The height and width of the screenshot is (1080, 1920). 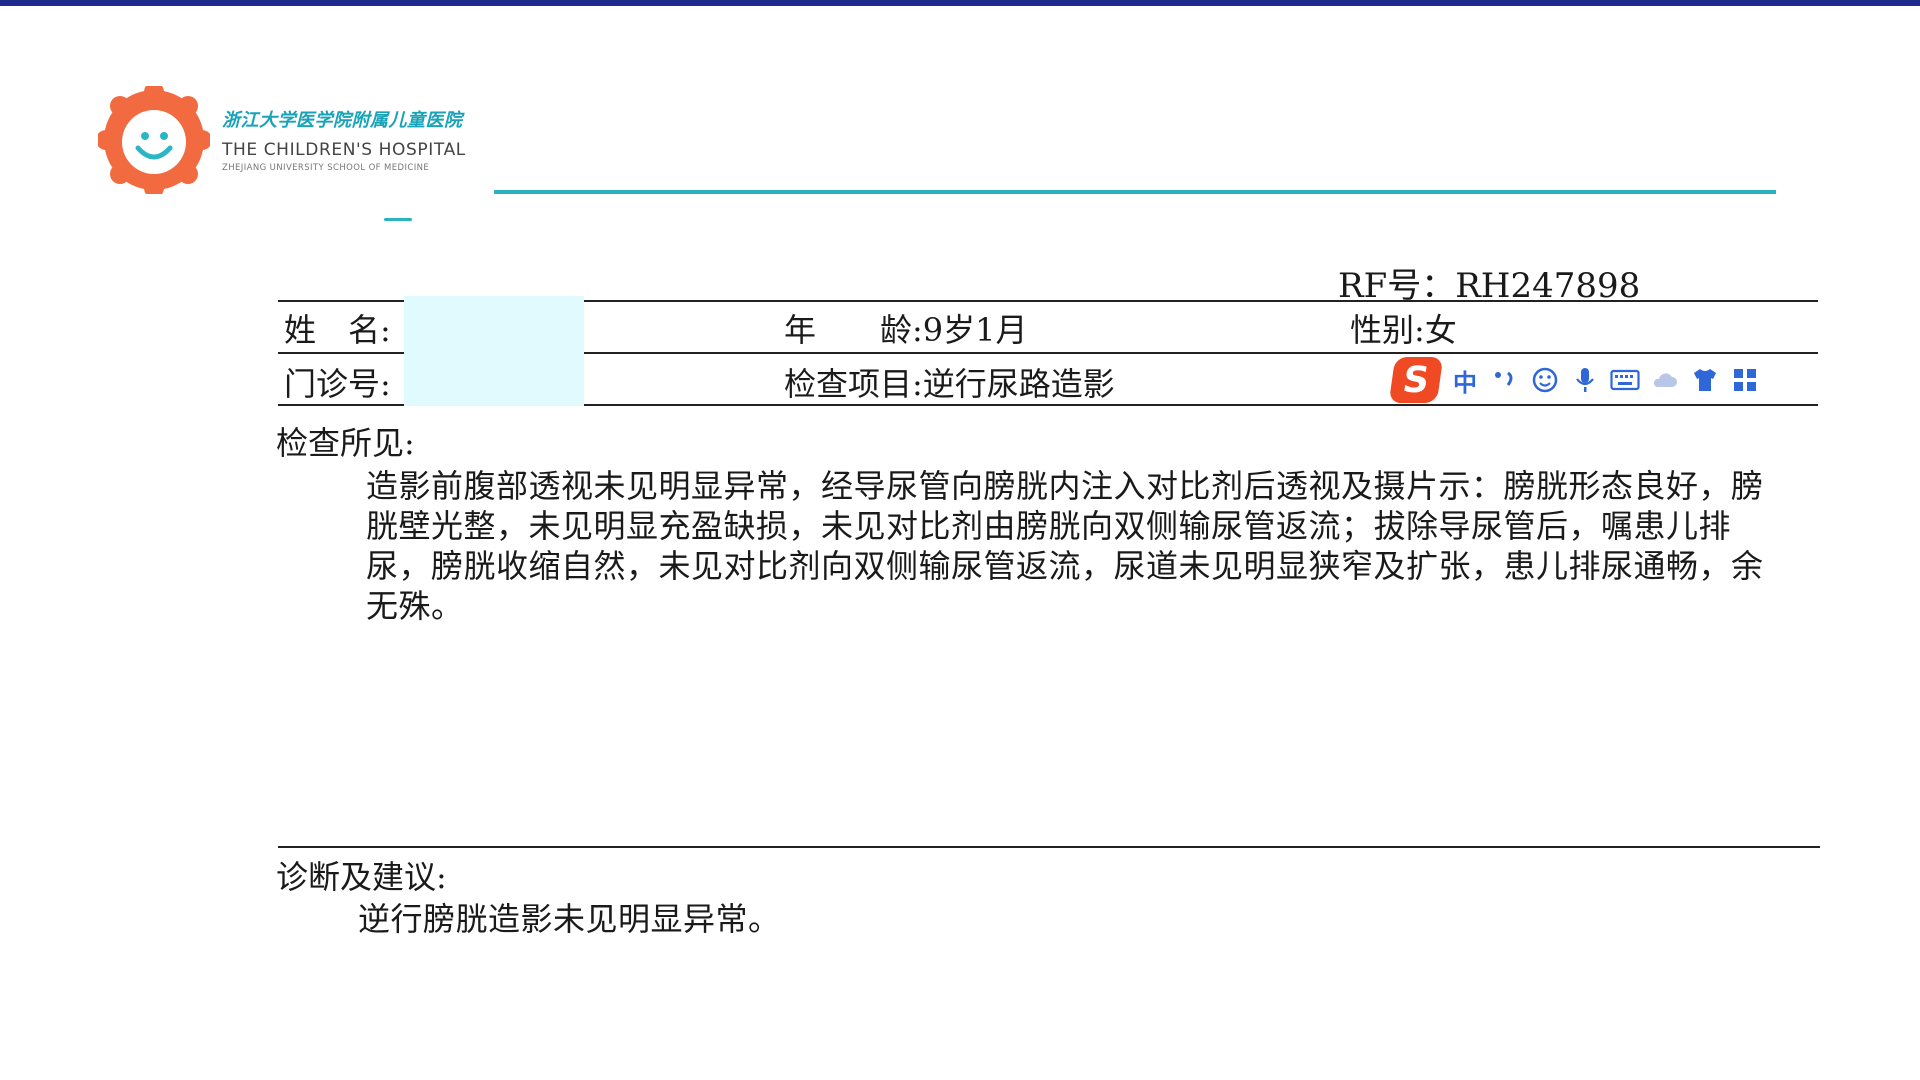 I want to click on header-divider, so click(x=1135, y=192).